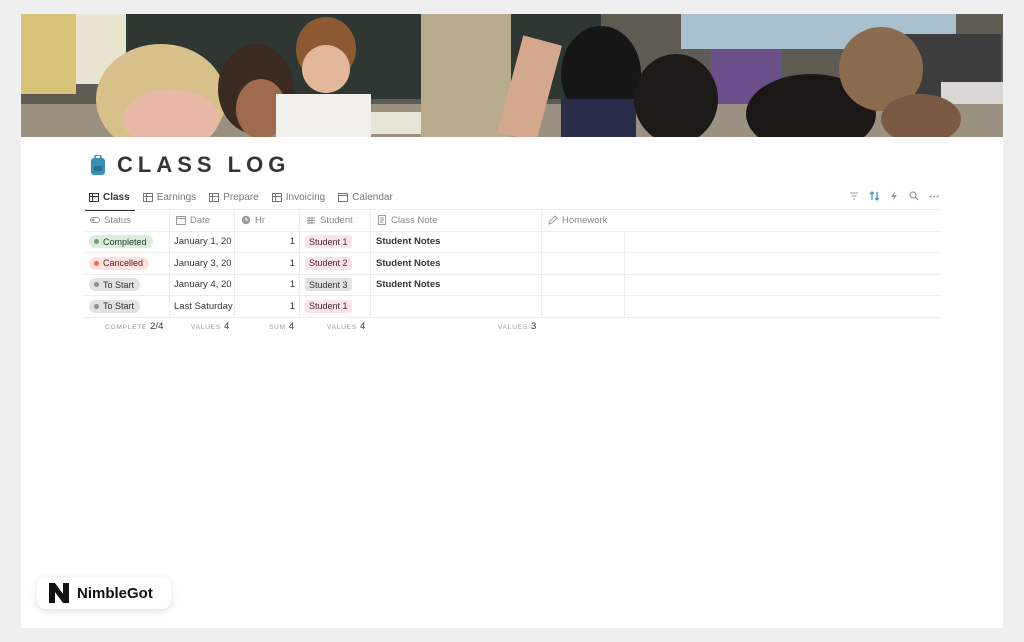  Describe the element at coordinates (914, 196) in the screenshot. I see `search-icon` at that location.